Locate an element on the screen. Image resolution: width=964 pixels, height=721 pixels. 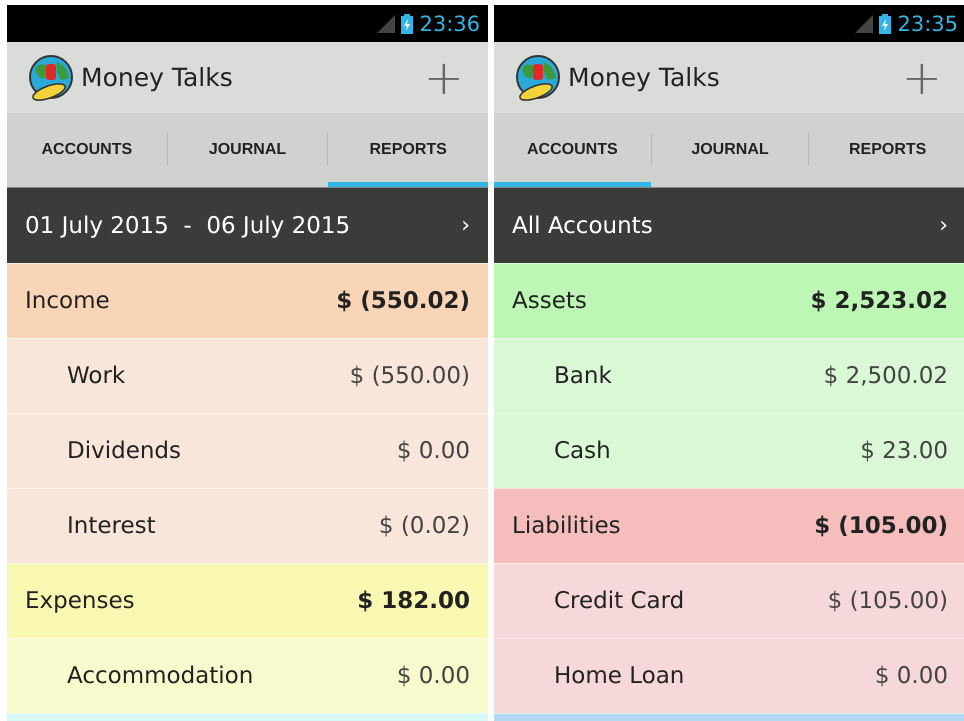
account-row: Accommodation $ 0.00 is located at coordinates (247, 675).